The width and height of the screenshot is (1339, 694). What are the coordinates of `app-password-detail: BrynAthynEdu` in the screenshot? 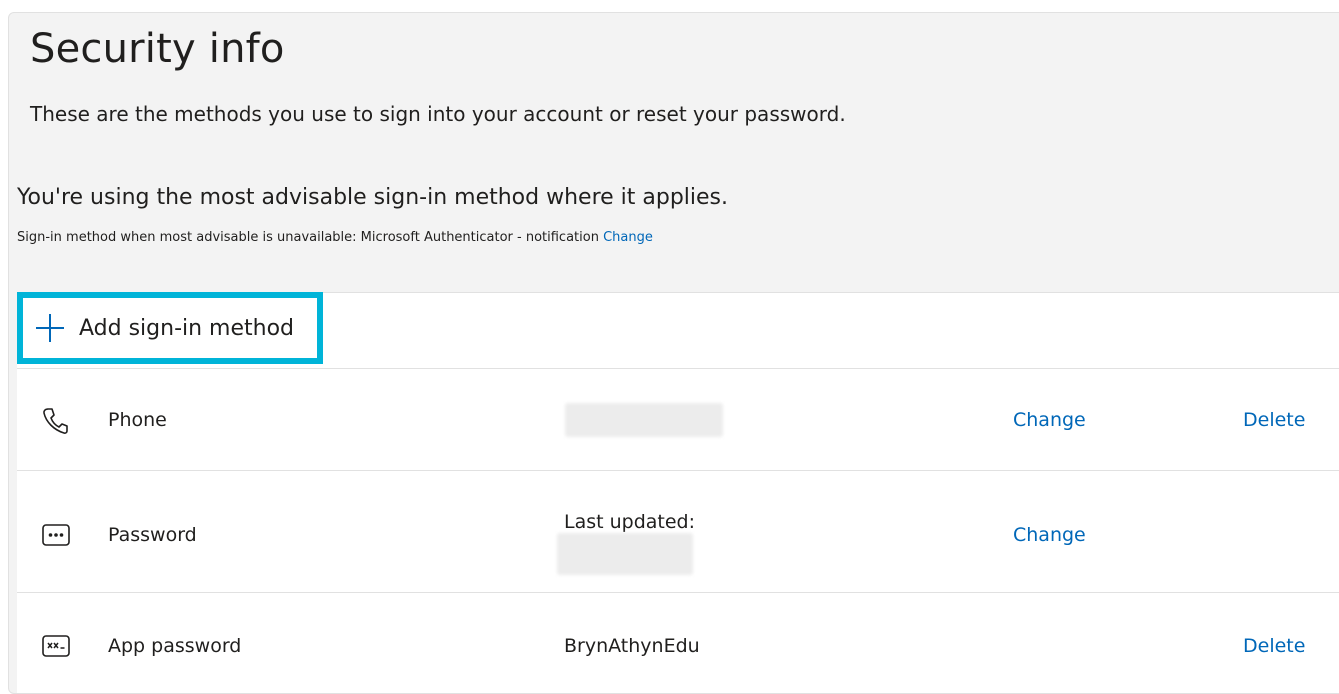 It's located at (632, 646).